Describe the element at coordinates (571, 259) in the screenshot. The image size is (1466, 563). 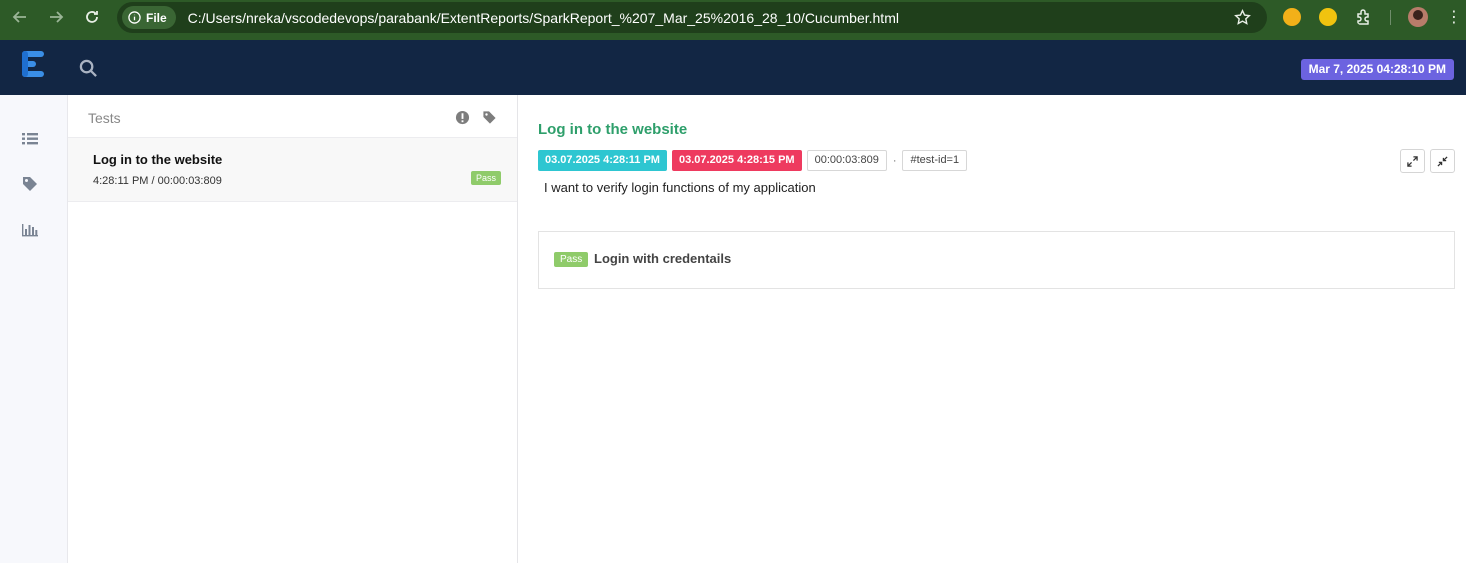
I see `scenario-status-badge: Pass` at that location.